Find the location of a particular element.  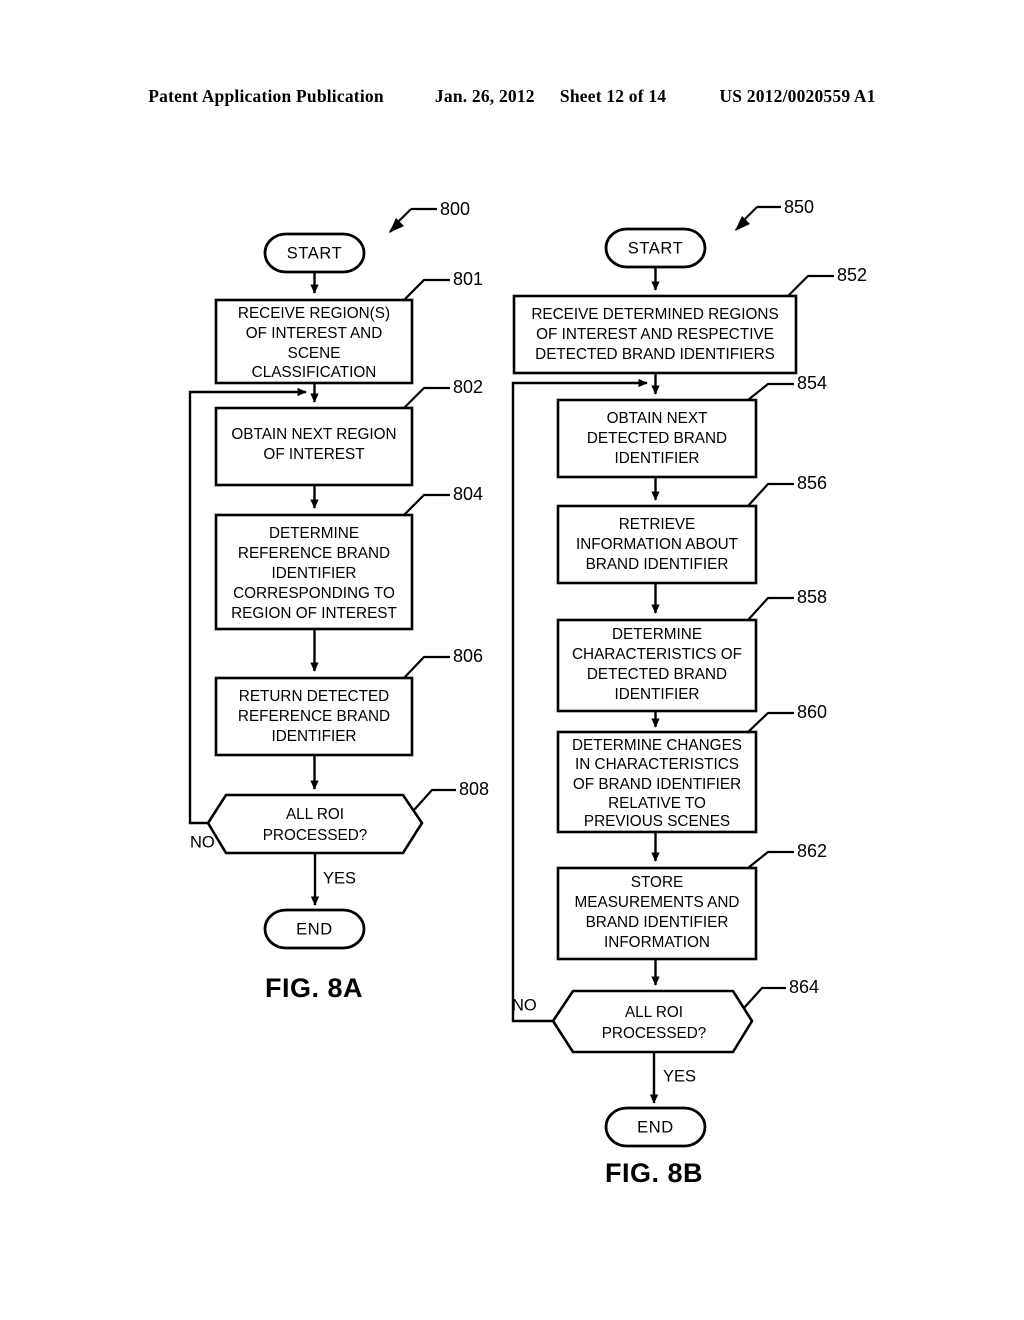

node-854-ref: 854 is located at coordinates (812, 383).